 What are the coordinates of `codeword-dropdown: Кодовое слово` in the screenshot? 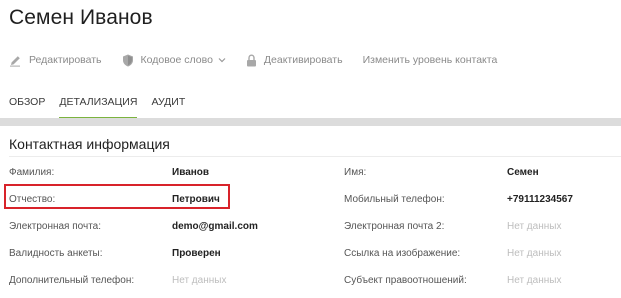 It's located at (174, 60).